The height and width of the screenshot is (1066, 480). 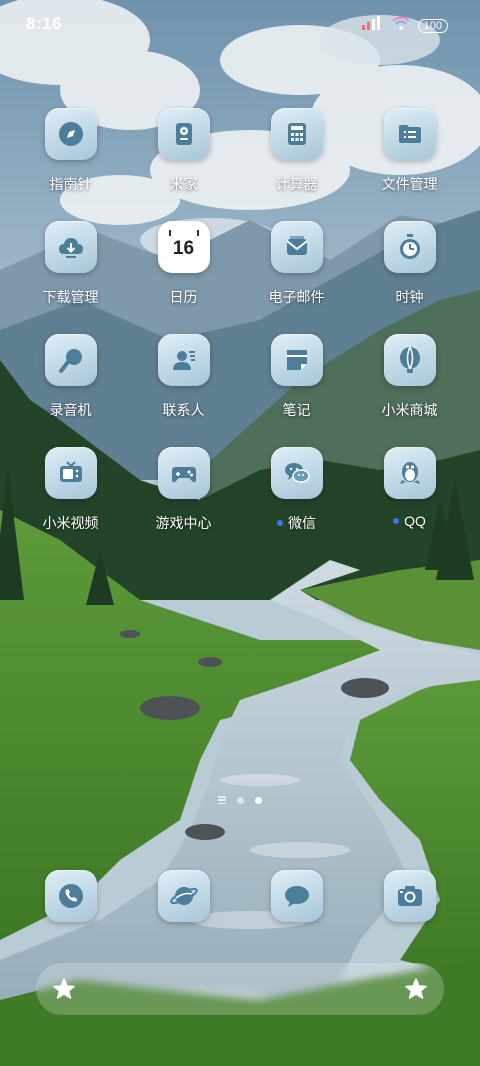 What do you see at coordinates (70, 523) in the screenshot?
I see `app-label: 小米视频` at bounding box center [70, 523].